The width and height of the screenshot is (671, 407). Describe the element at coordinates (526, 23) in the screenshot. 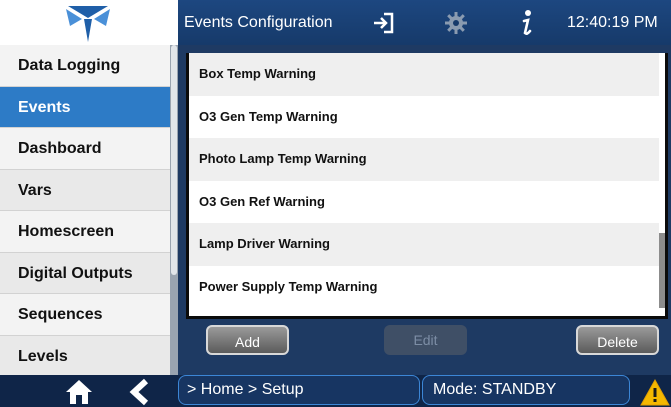

I see `info-icon` at that location.